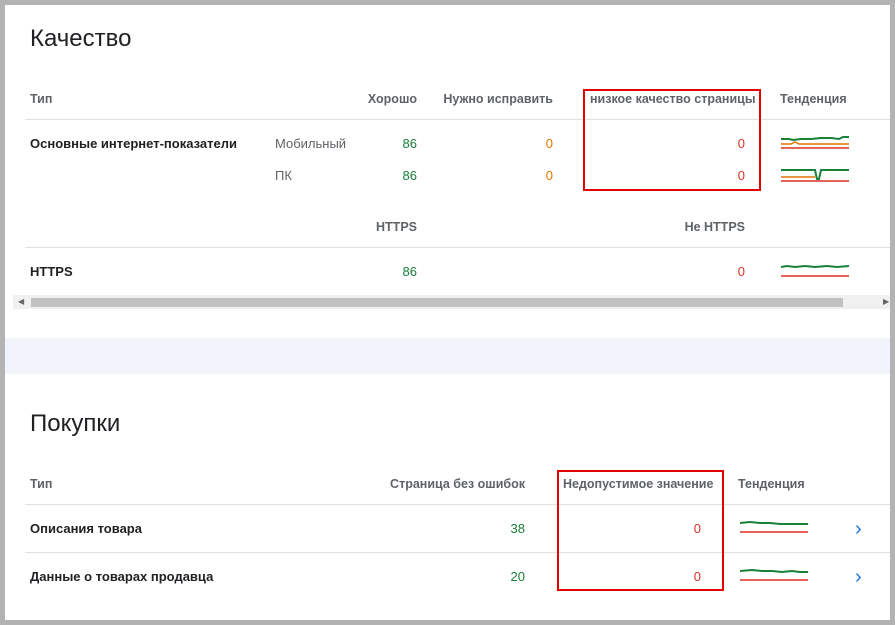 Image resolution: width=895 pixels, height=625 pixels. Describe the element at coordinates (549, 175) in the screenshot. I see `cwv-desktop-needs-fix: 0` at that location.